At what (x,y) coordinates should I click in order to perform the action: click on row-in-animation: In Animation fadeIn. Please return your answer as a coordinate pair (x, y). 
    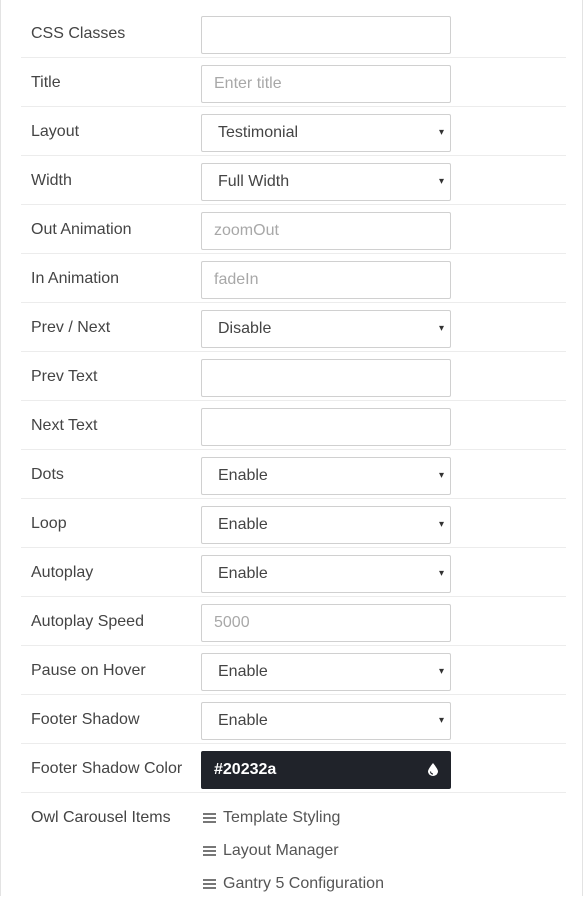
    Looking at the image, I should click on (293, 278).